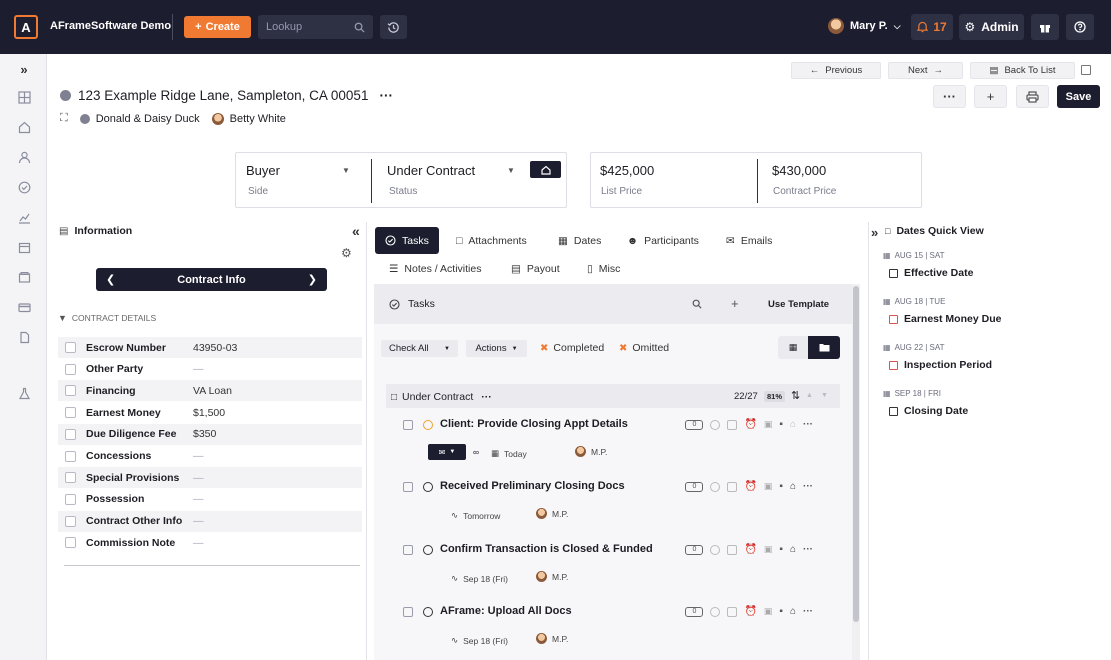  I want to click on tab-participants: ☻ Participants, so click(663, 241).